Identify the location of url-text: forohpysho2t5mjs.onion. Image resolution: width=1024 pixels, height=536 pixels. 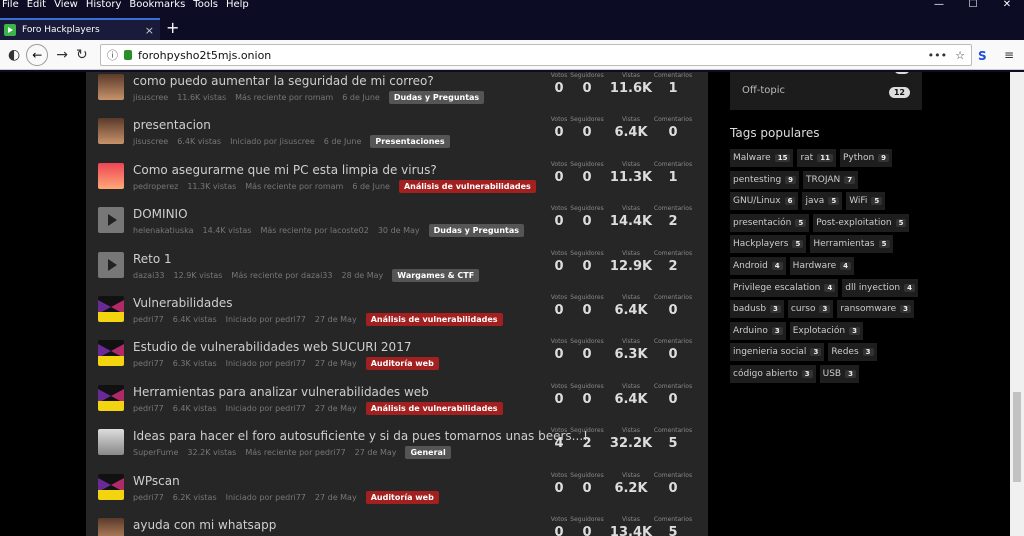
(204, 55).